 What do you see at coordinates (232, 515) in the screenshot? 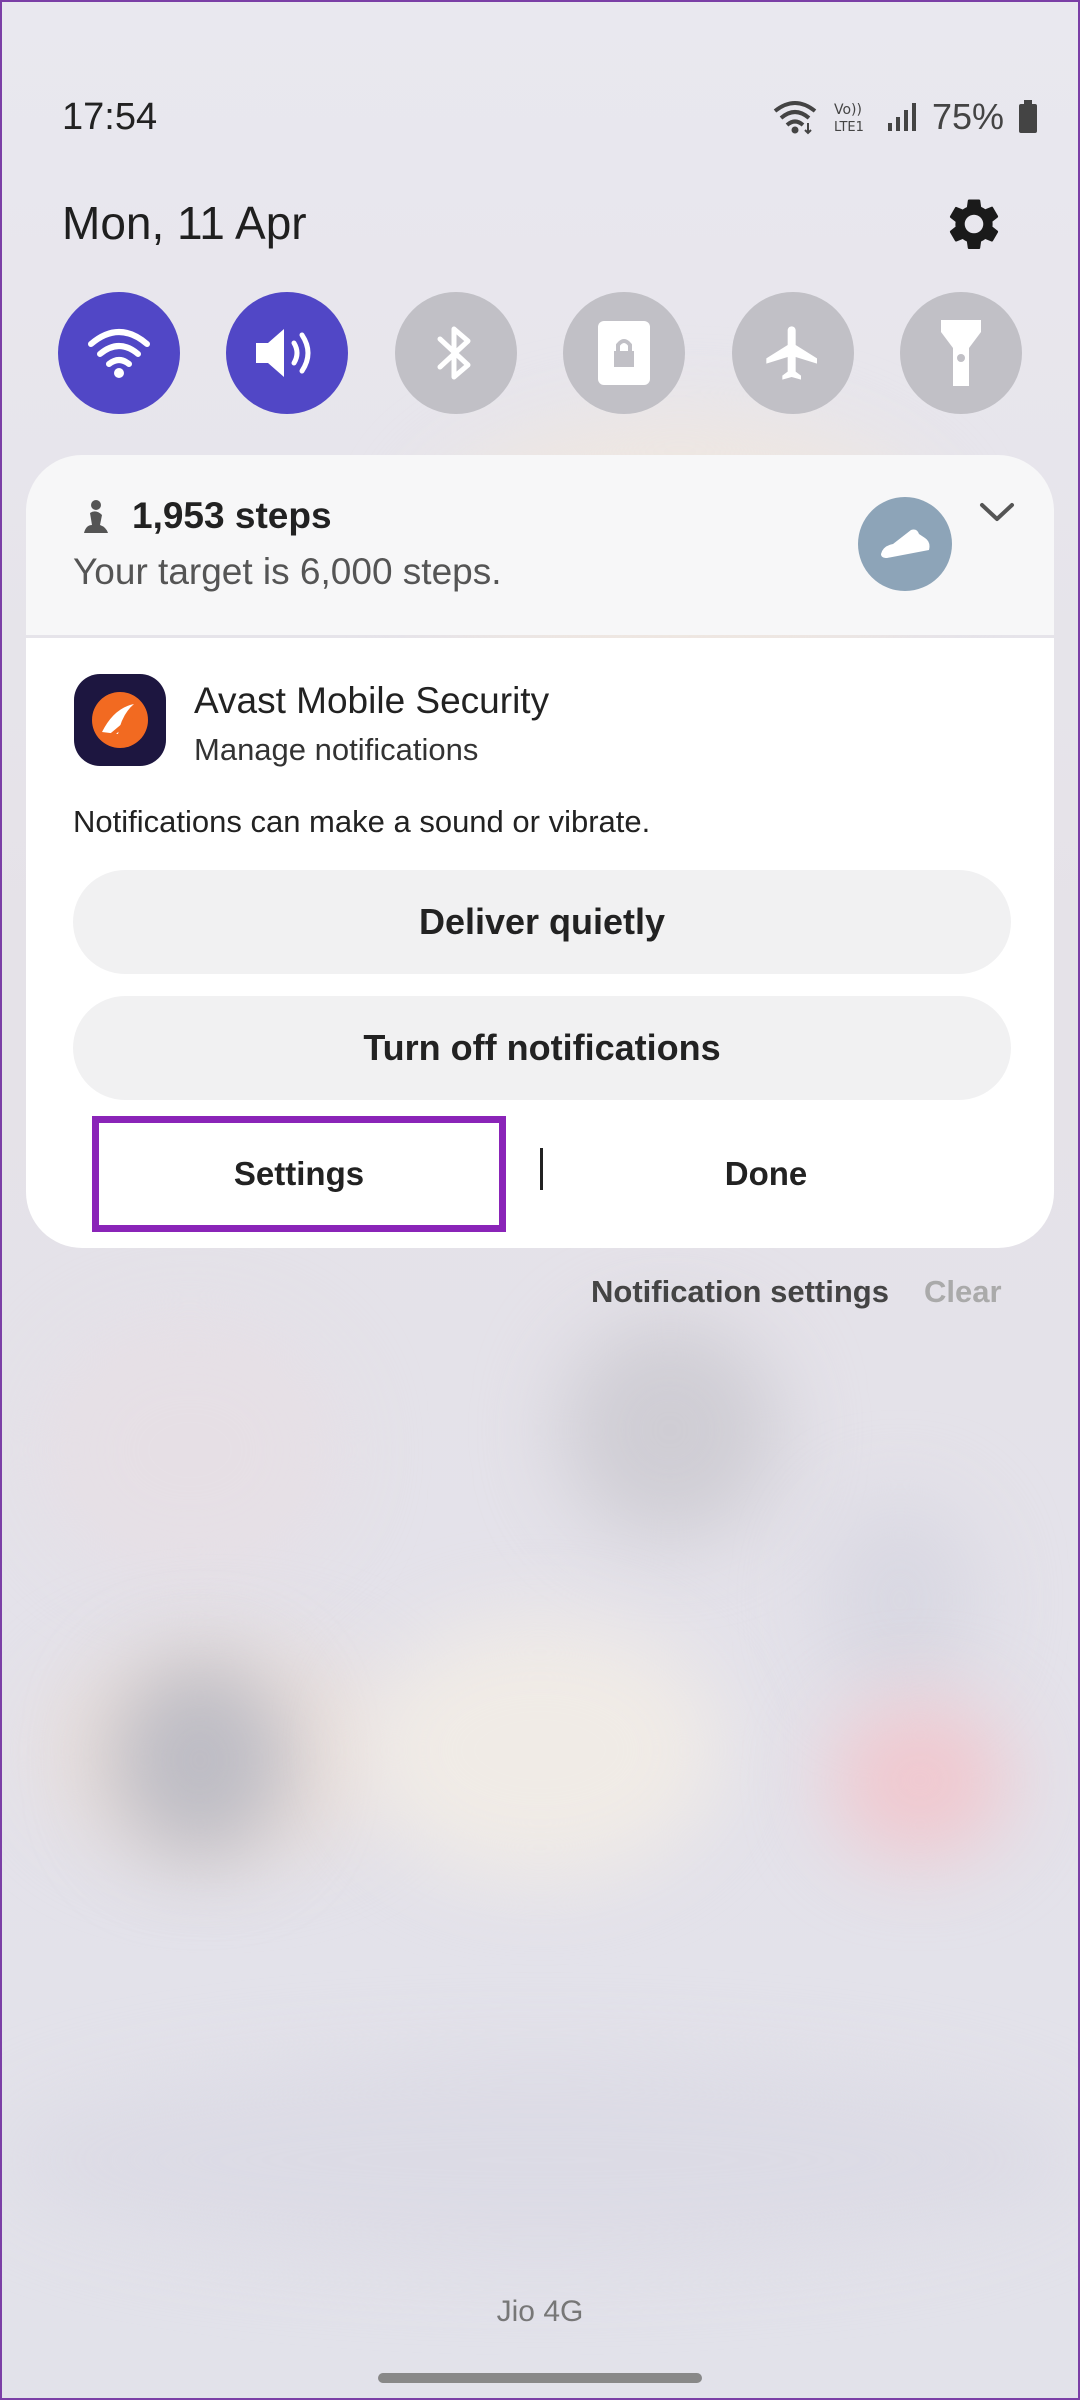
I see `steps-count: 1,953 steps` at bounding box center [232, 515].